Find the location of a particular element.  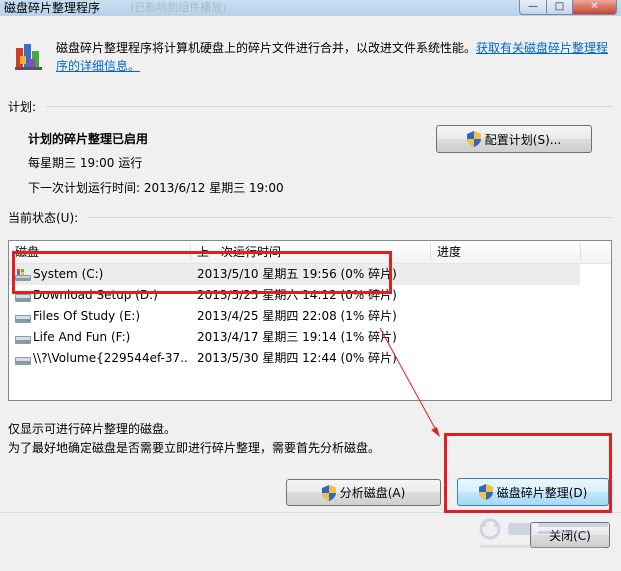

column-header-last-run: 上一次运行时间 is located at coordinates (310, 252).